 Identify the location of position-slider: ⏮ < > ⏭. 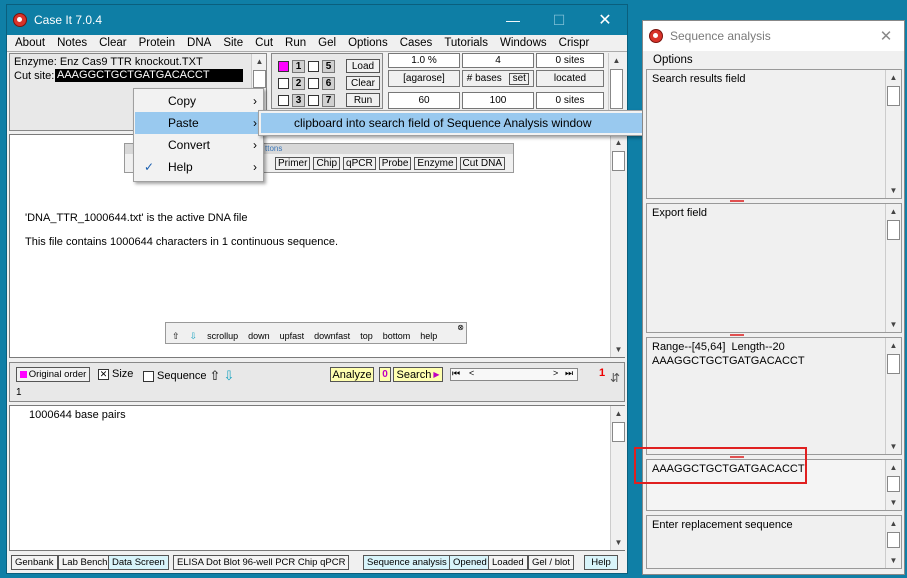
(514, 374).